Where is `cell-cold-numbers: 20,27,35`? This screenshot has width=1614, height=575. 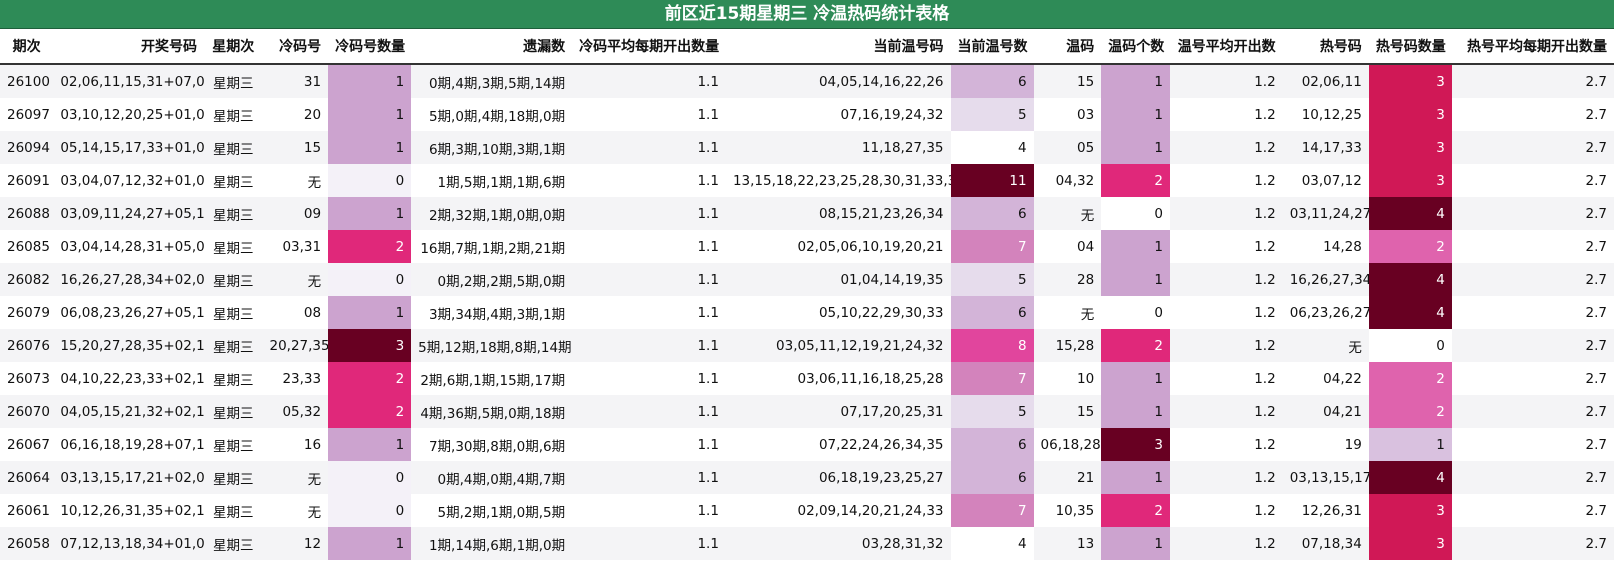 cell-cold-numbers: 20,27,35 is located at coordinates (295, 345).